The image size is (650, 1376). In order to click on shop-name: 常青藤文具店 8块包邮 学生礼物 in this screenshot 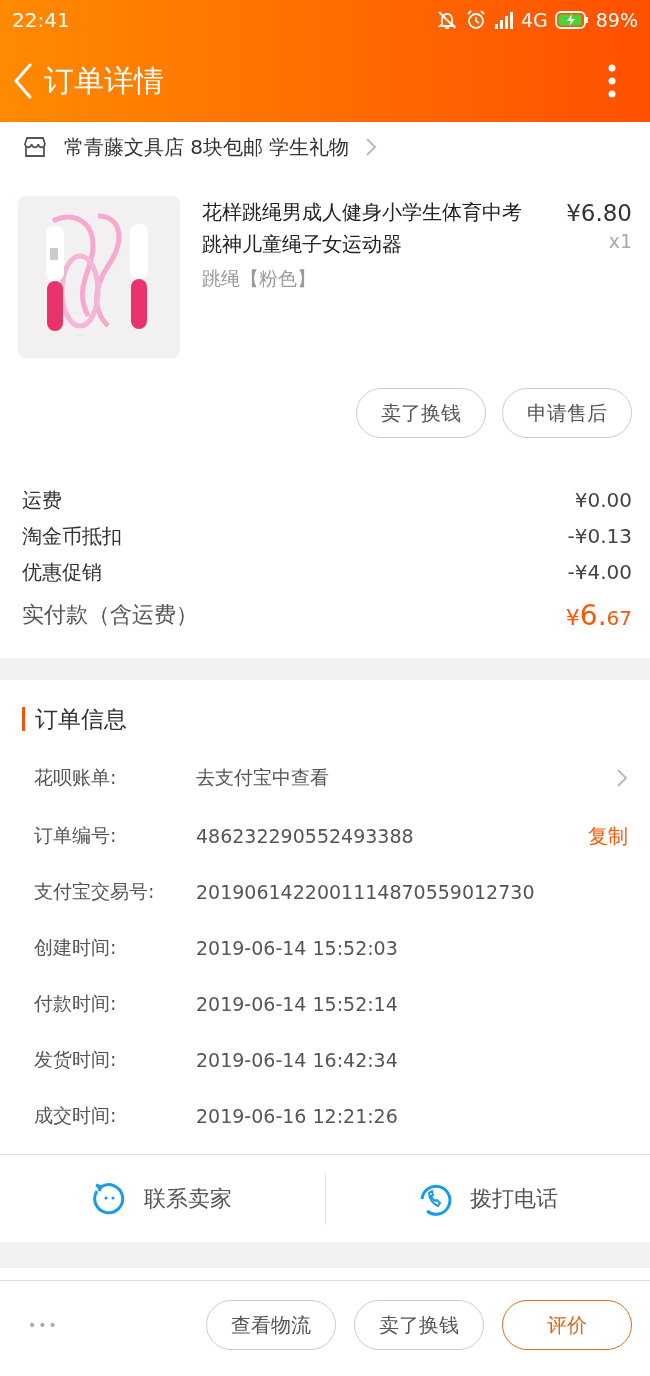, I will do `click(207, 147)`.